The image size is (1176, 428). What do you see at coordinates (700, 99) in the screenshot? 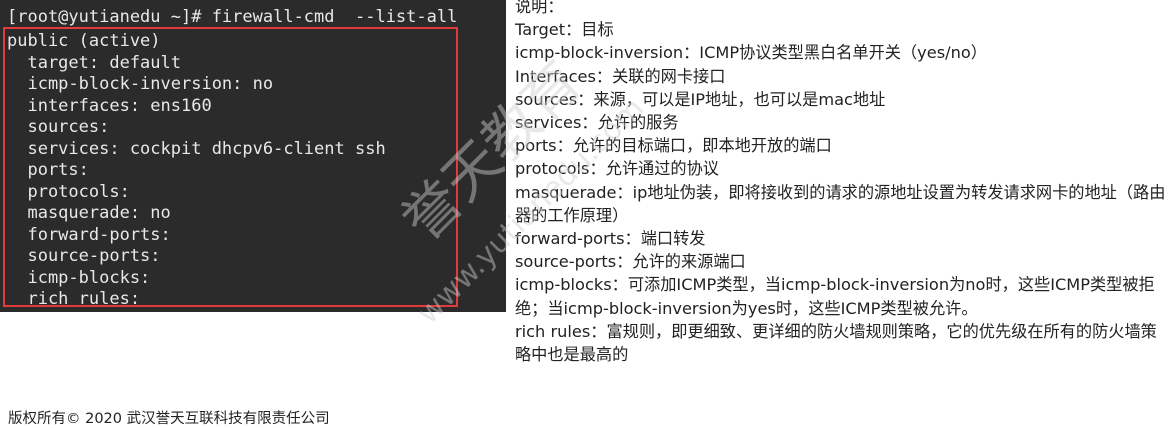
I see `note-sources: sources：来源，可以是IP地址，也可以是mac地址` at bounding box center [700, 99].